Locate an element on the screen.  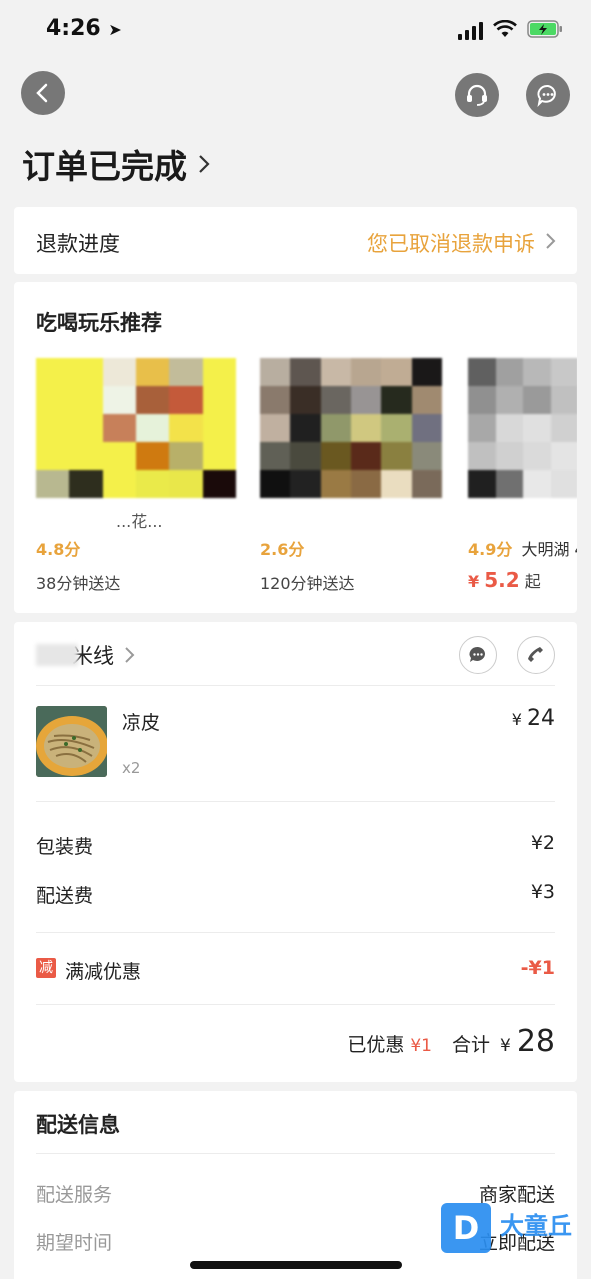
battery-icon is located at coordinates (545, 31).